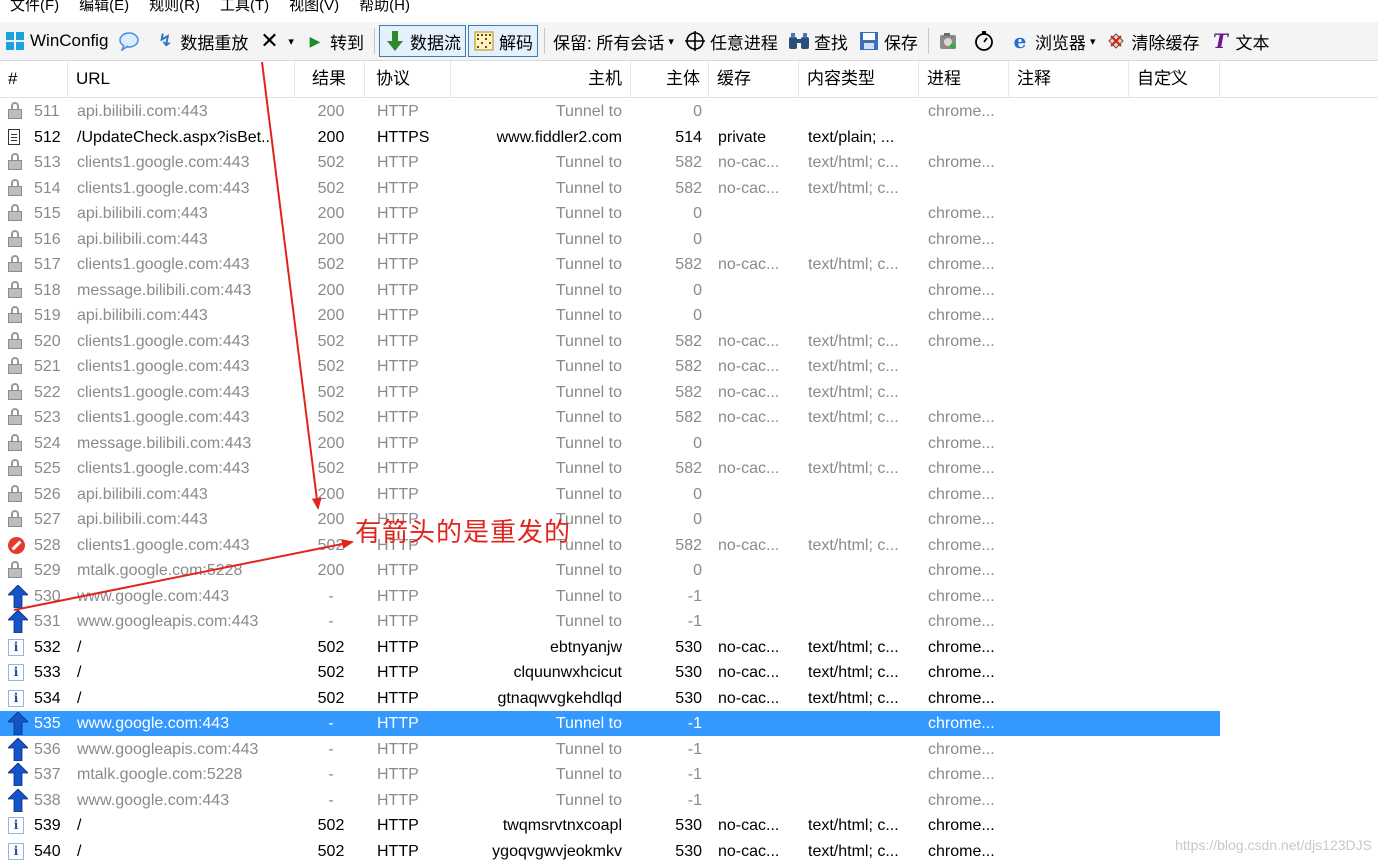  I want to click on row-number: 525, so click(47, 468).